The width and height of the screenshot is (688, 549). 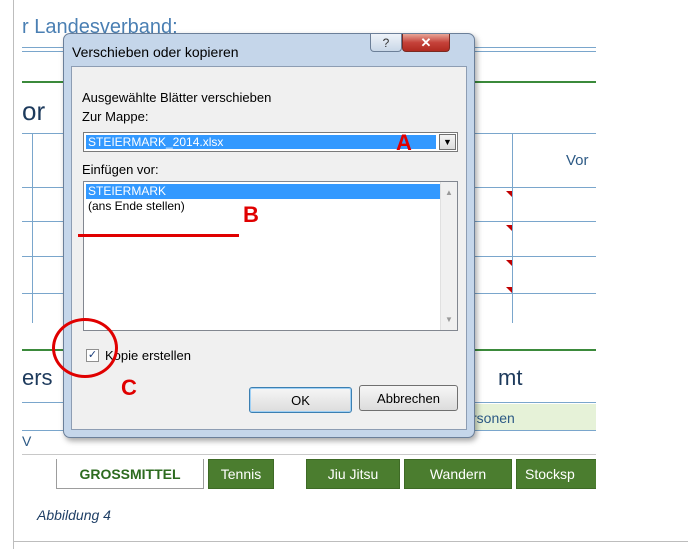 I want to click on close-icon: ✕, so click(x=426, y=42).